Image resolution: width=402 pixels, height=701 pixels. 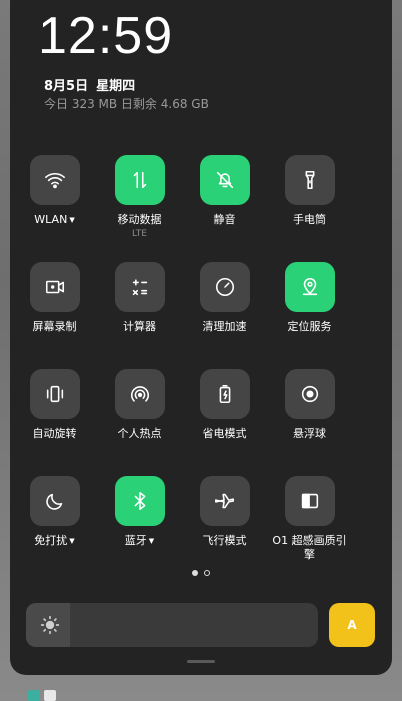 I want to click on tile-label-text: 定位服务, so click(x=309, y=326).